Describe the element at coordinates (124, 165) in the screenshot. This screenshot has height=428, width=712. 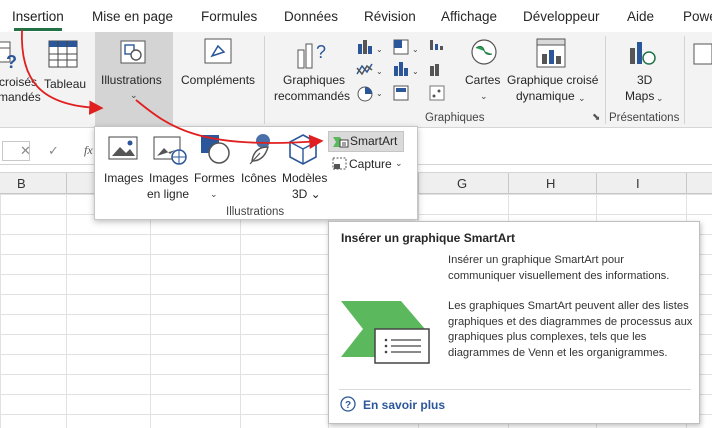
I see `images-button: Images` at that location.